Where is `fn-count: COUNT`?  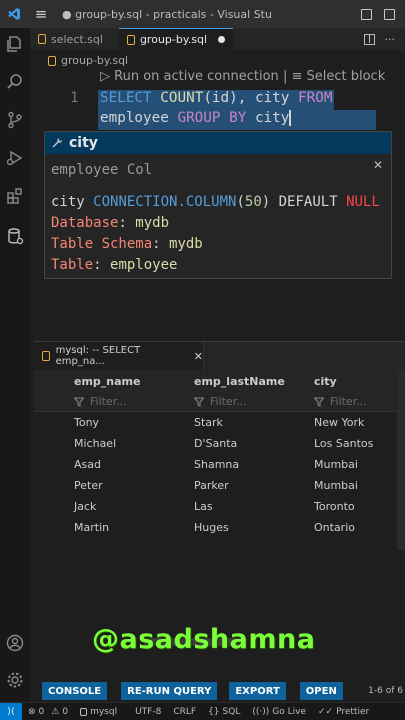
fn-count: COUNT is located at coordinates (182, 98).